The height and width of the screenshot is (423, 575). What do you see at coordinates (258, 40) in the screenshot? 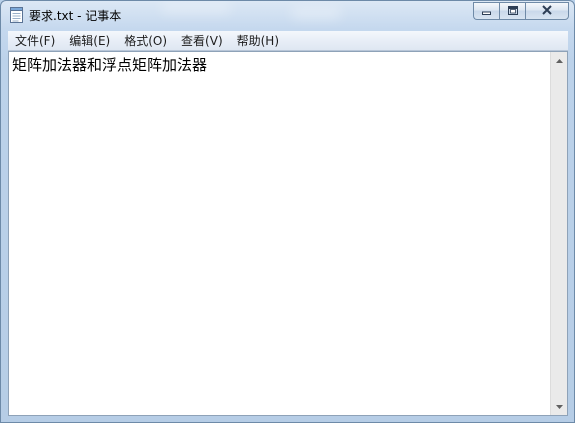
I see `menu-help: 帮助(H)` at bounding box center [258, 40].